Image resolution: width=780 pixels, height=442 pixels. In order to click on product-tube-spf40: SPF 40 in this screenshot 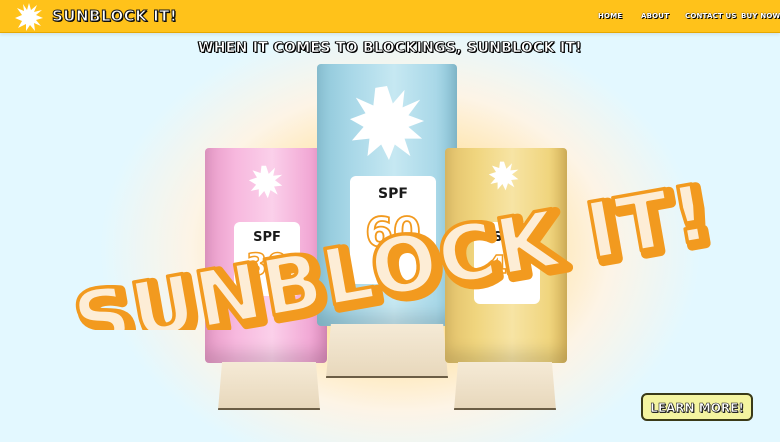, I will do `click(506, 278)`.